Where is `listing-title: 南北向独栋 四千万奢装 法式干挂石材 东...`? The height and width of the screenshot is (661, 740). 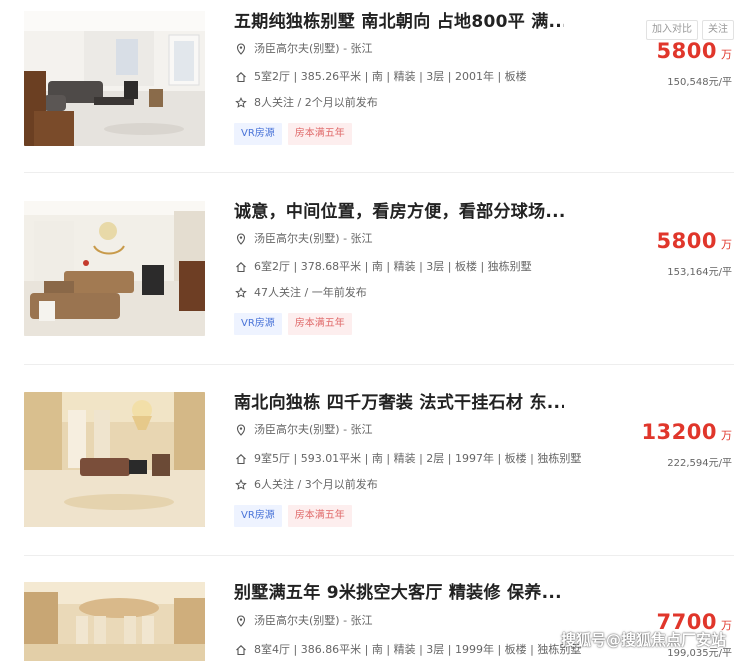
listing-title: 南北向独栋 四千万奢装 法式干挂石材 东... is located at coordinates (399, 403).